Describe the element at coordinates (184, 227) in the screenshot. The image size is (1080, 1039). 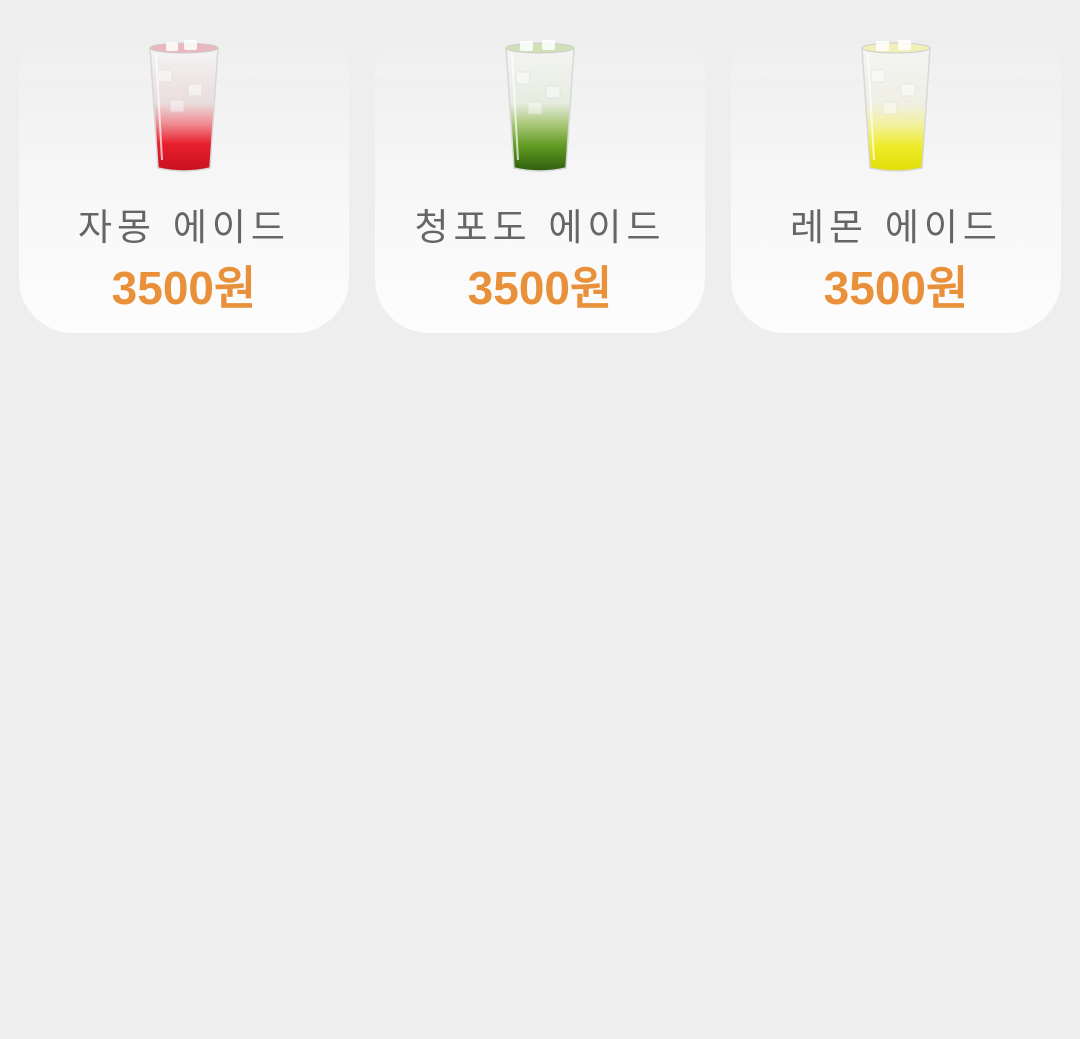
I see `menu-item-name: 자몽 에이드` at that location.